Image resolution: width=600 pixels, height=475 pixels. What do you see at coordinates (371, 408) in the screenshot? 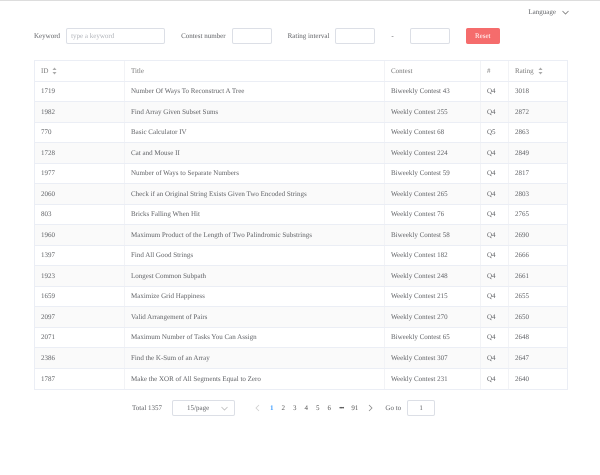
I see `next-page-icon` at bounding box center [371, 408].